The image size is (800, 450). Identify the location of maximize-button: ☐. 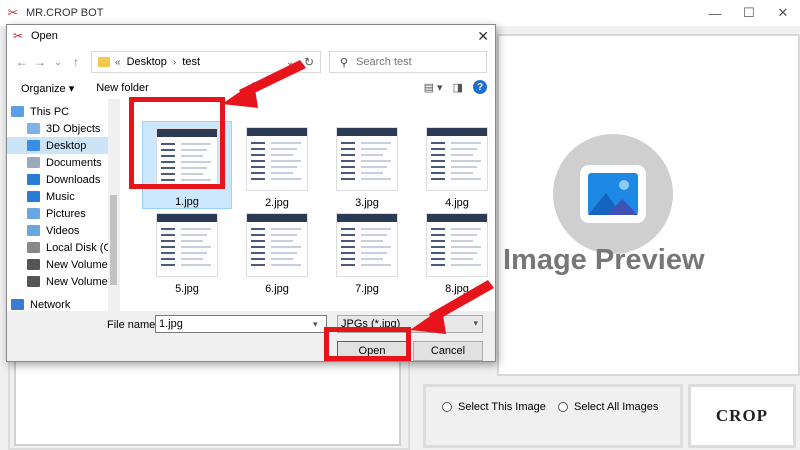
(749, 13).